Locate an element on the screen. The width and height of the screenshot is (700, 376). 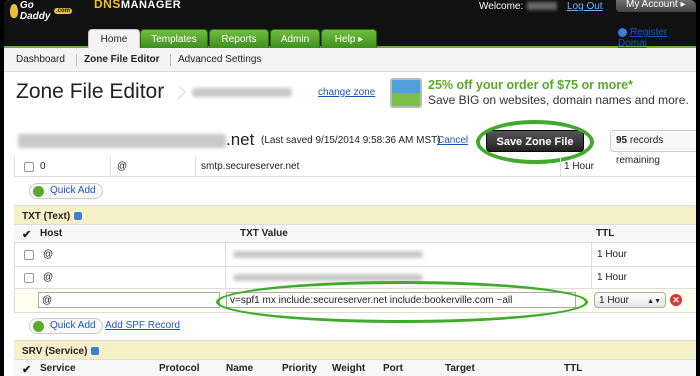
subnav-dashboard: Dashboard is located at coordinates (40, 59).